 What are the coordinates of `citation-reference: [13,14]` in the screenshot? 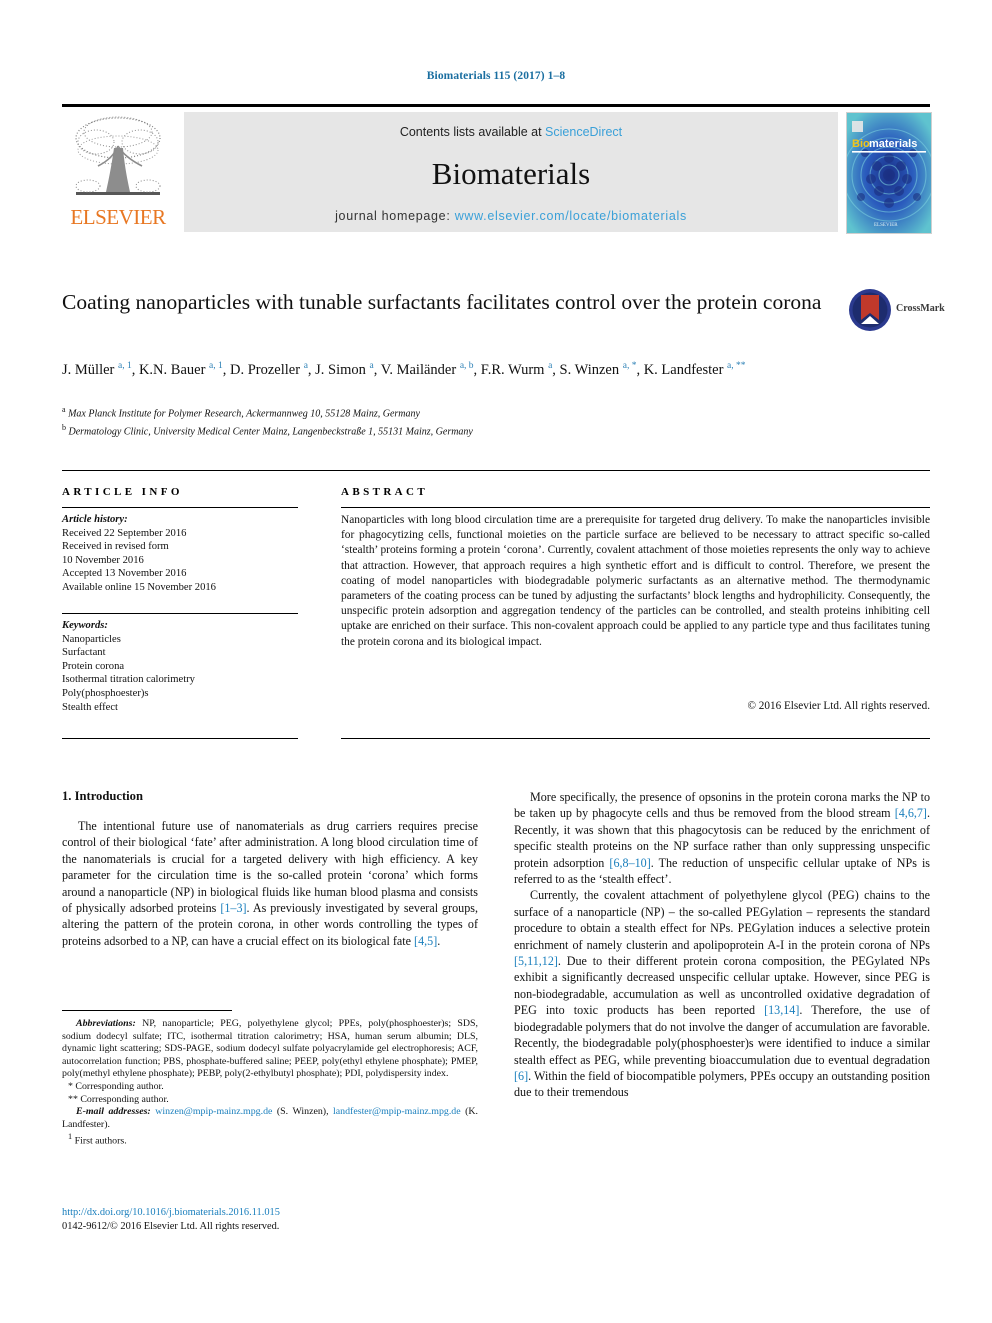 It's located at (781, 1010).